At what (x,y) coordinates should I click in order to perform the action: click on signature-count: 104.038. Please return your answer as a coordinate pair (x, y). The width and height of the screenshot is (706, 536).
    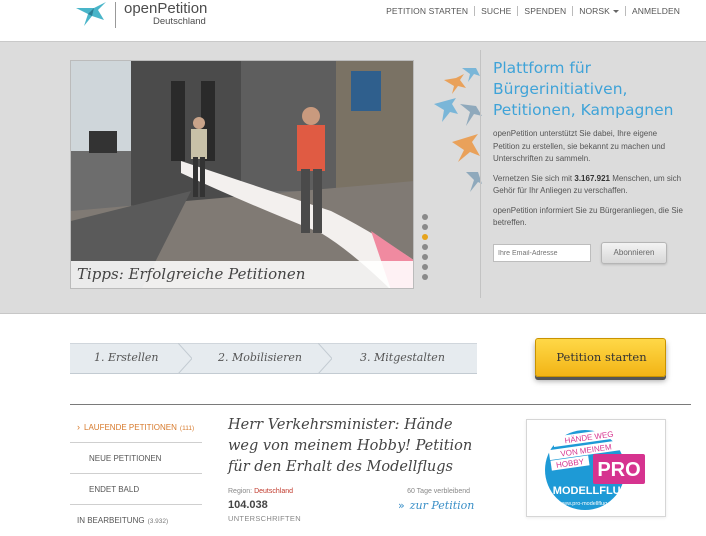
    Looking at the image, I should click on (248, 505).